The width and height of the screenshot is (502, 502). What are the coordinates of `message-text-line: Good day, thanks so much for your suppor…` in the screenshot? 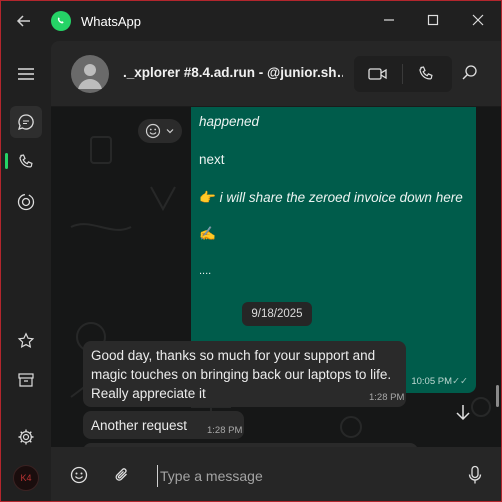 It's located at (233, 355).